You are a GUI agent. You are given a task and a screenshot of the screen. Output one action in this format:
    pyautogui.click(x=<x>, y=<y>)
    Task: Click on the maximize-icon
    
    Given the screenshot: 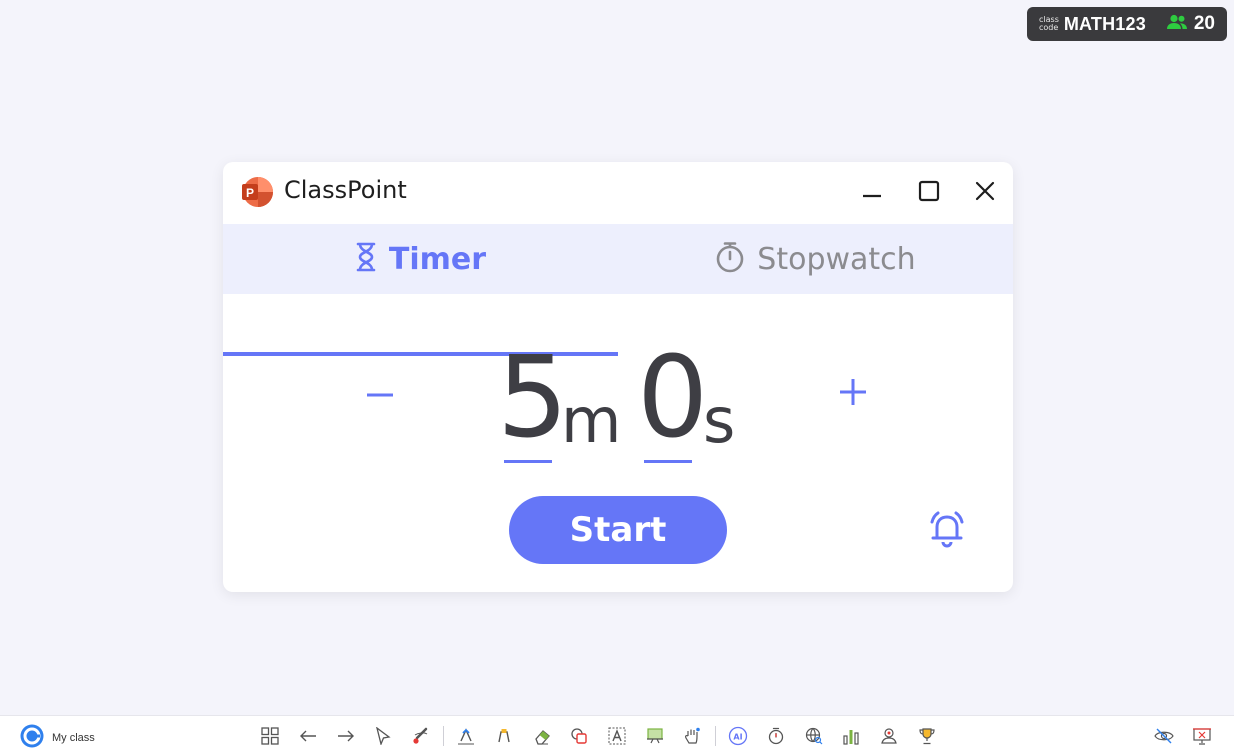 What is the action you would take?
    pyautogui.click(x=929, y=193)
    